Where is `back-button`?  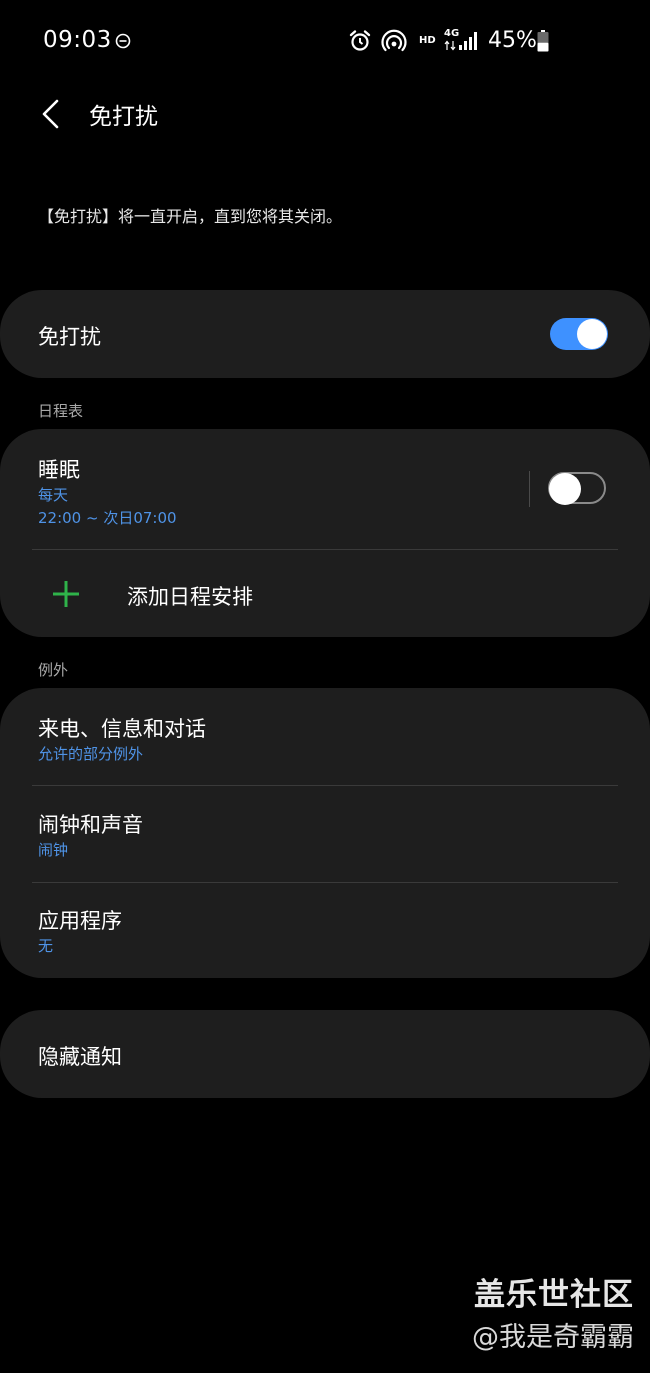 back-button is located at coordinates (50, 114).